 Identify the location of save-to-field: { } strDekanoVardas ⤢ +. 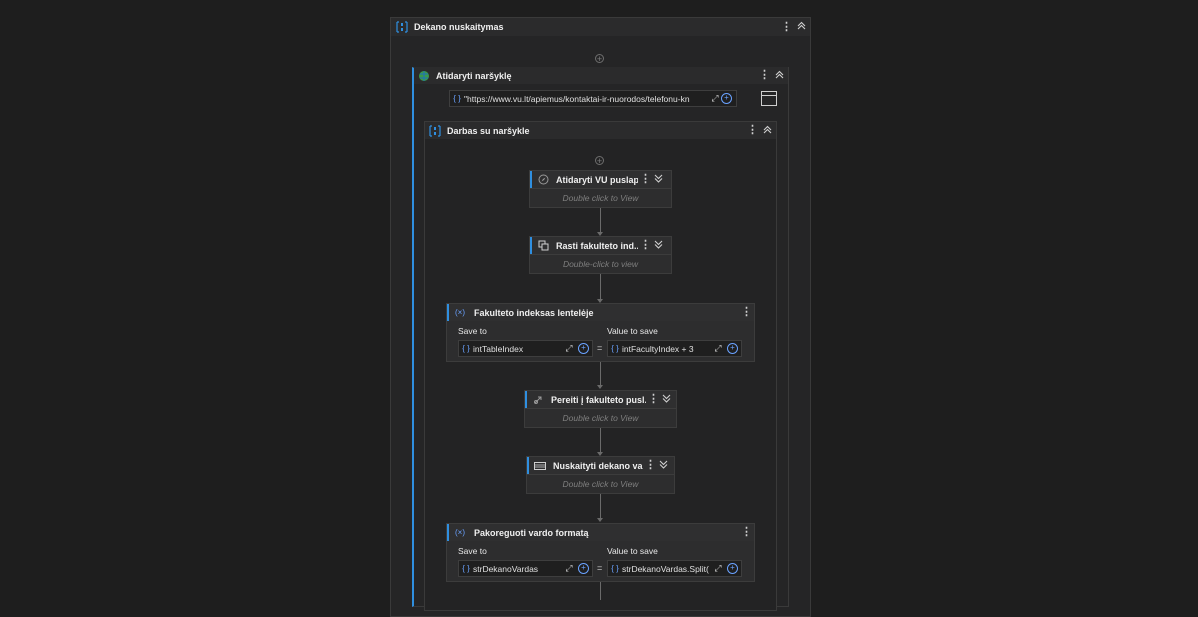
(525, 568).